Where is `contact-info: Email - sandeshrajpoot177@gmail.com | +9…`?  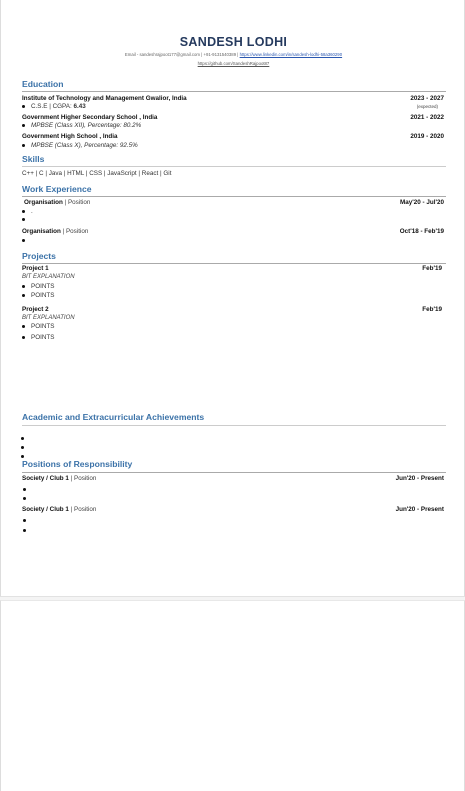
contact-info: Email - sandeshrajpoot177@gmail.com | +9… is located at coordinates (181, 54).